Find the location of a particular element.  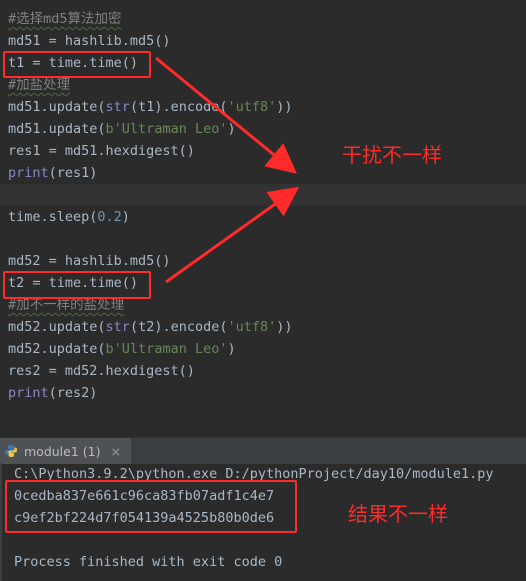

interference-annotation: 干扰不一样 is located at coordinates (392, 155).